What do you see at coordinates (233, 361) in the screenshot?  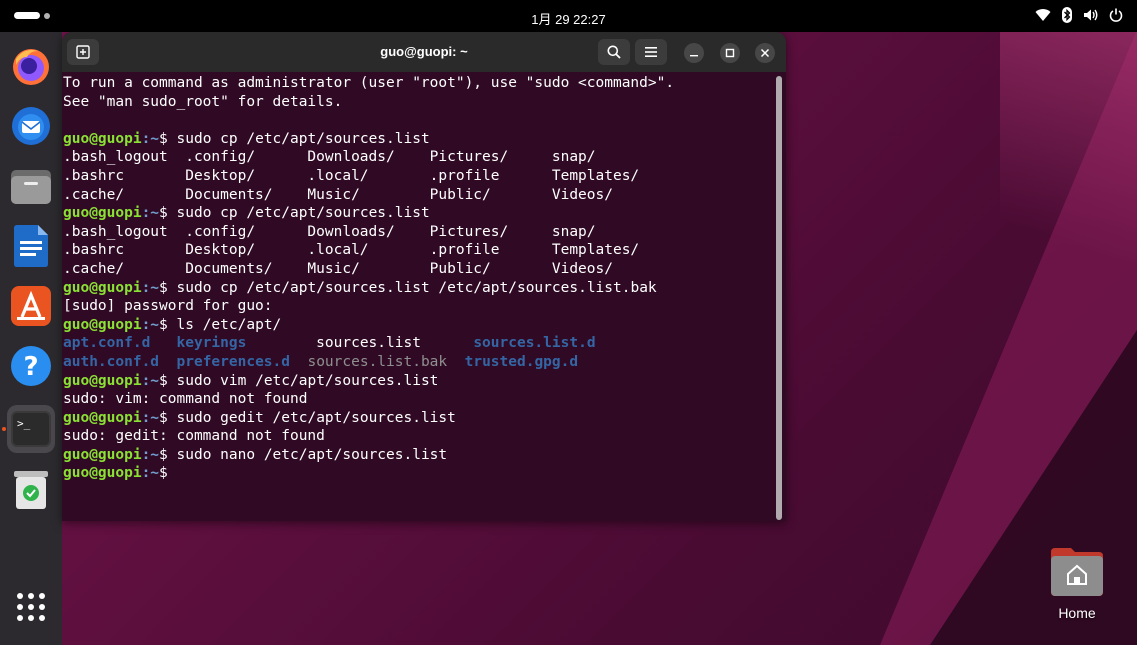 I see `ls-entry: preferences.d` at bounding box center [233, 361].